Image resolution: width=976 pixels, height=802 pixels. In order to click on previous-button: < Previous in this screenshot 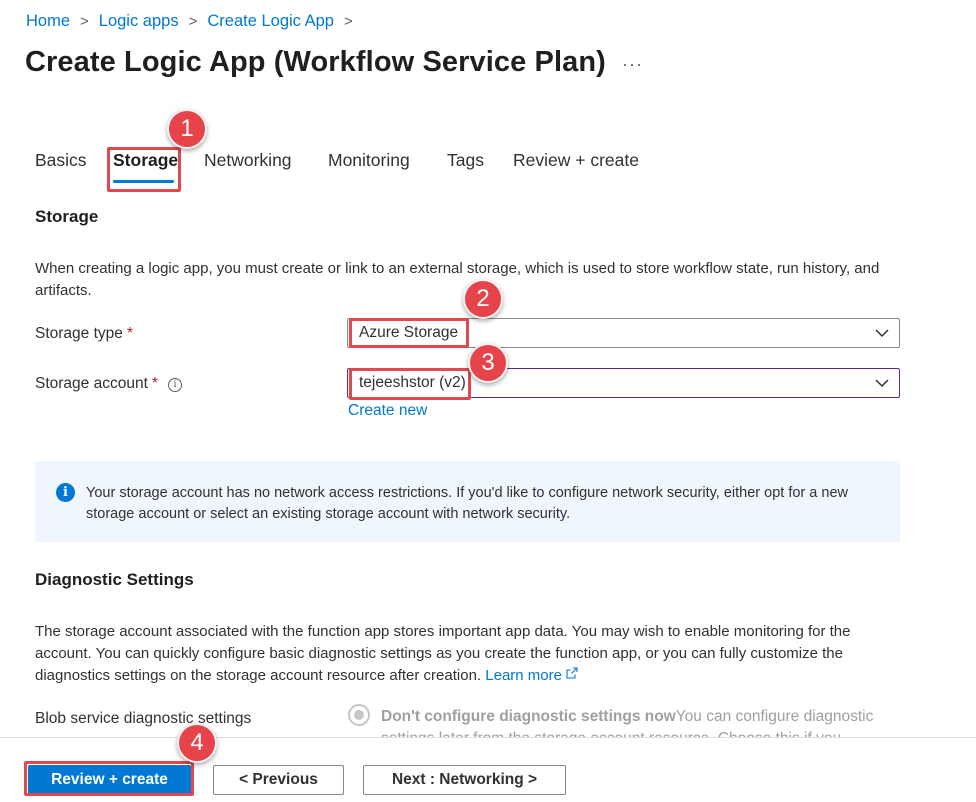, I will do `click(278, 780)`.